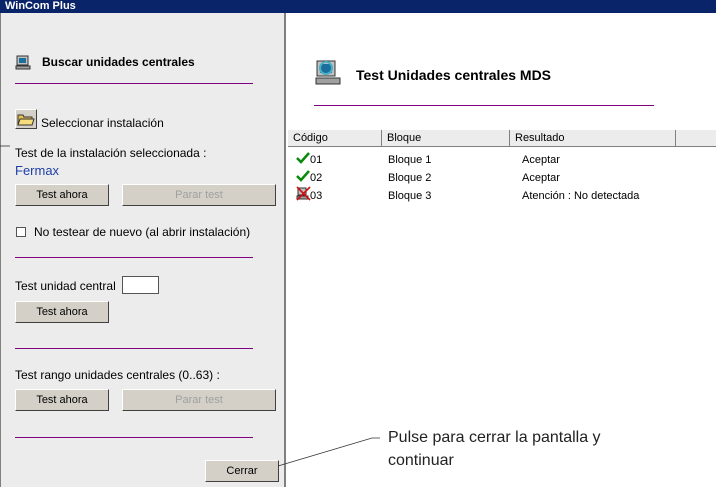 The image size is (716, 487). Describe the element at coordinates (26, 119) in the screenshot. I see `open-folder-icon` at that location.